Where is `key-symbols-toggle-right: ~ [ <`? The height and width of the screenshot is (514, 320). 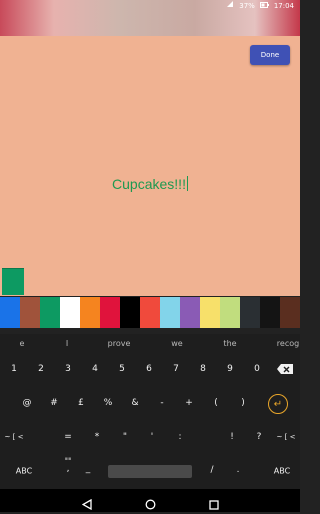 key-symbols-toggle-right: ~ [ < is located at coordinates (286, 437).